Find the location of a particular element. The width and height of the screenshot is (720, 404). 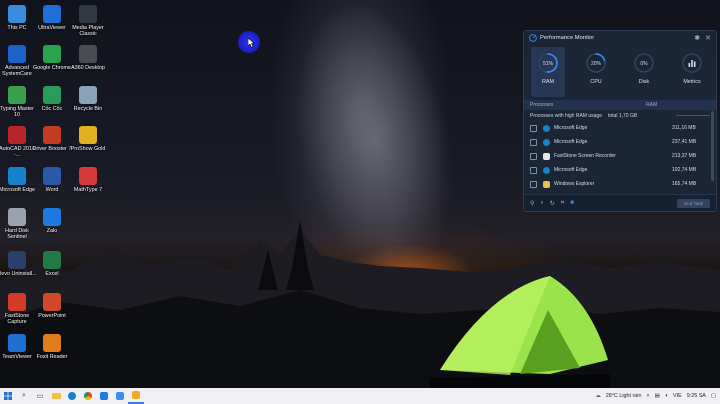

ram-column: RAM is located at coordinates (678, 105).